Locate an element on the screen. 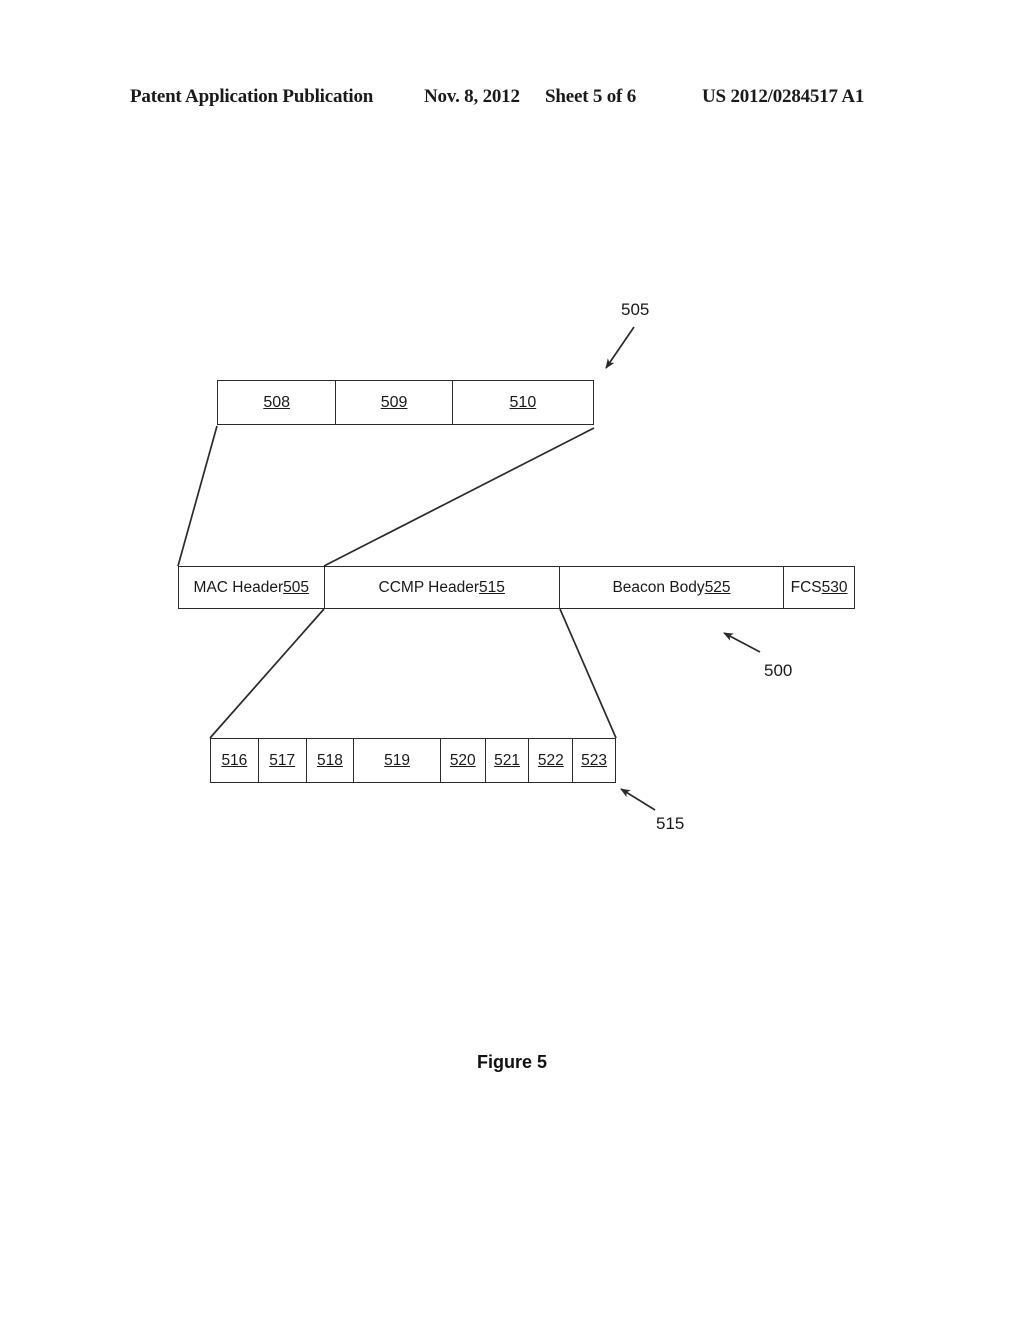  frame-cell-beacon-body: Beacon Body 525 is located at coordinates (672, 587).